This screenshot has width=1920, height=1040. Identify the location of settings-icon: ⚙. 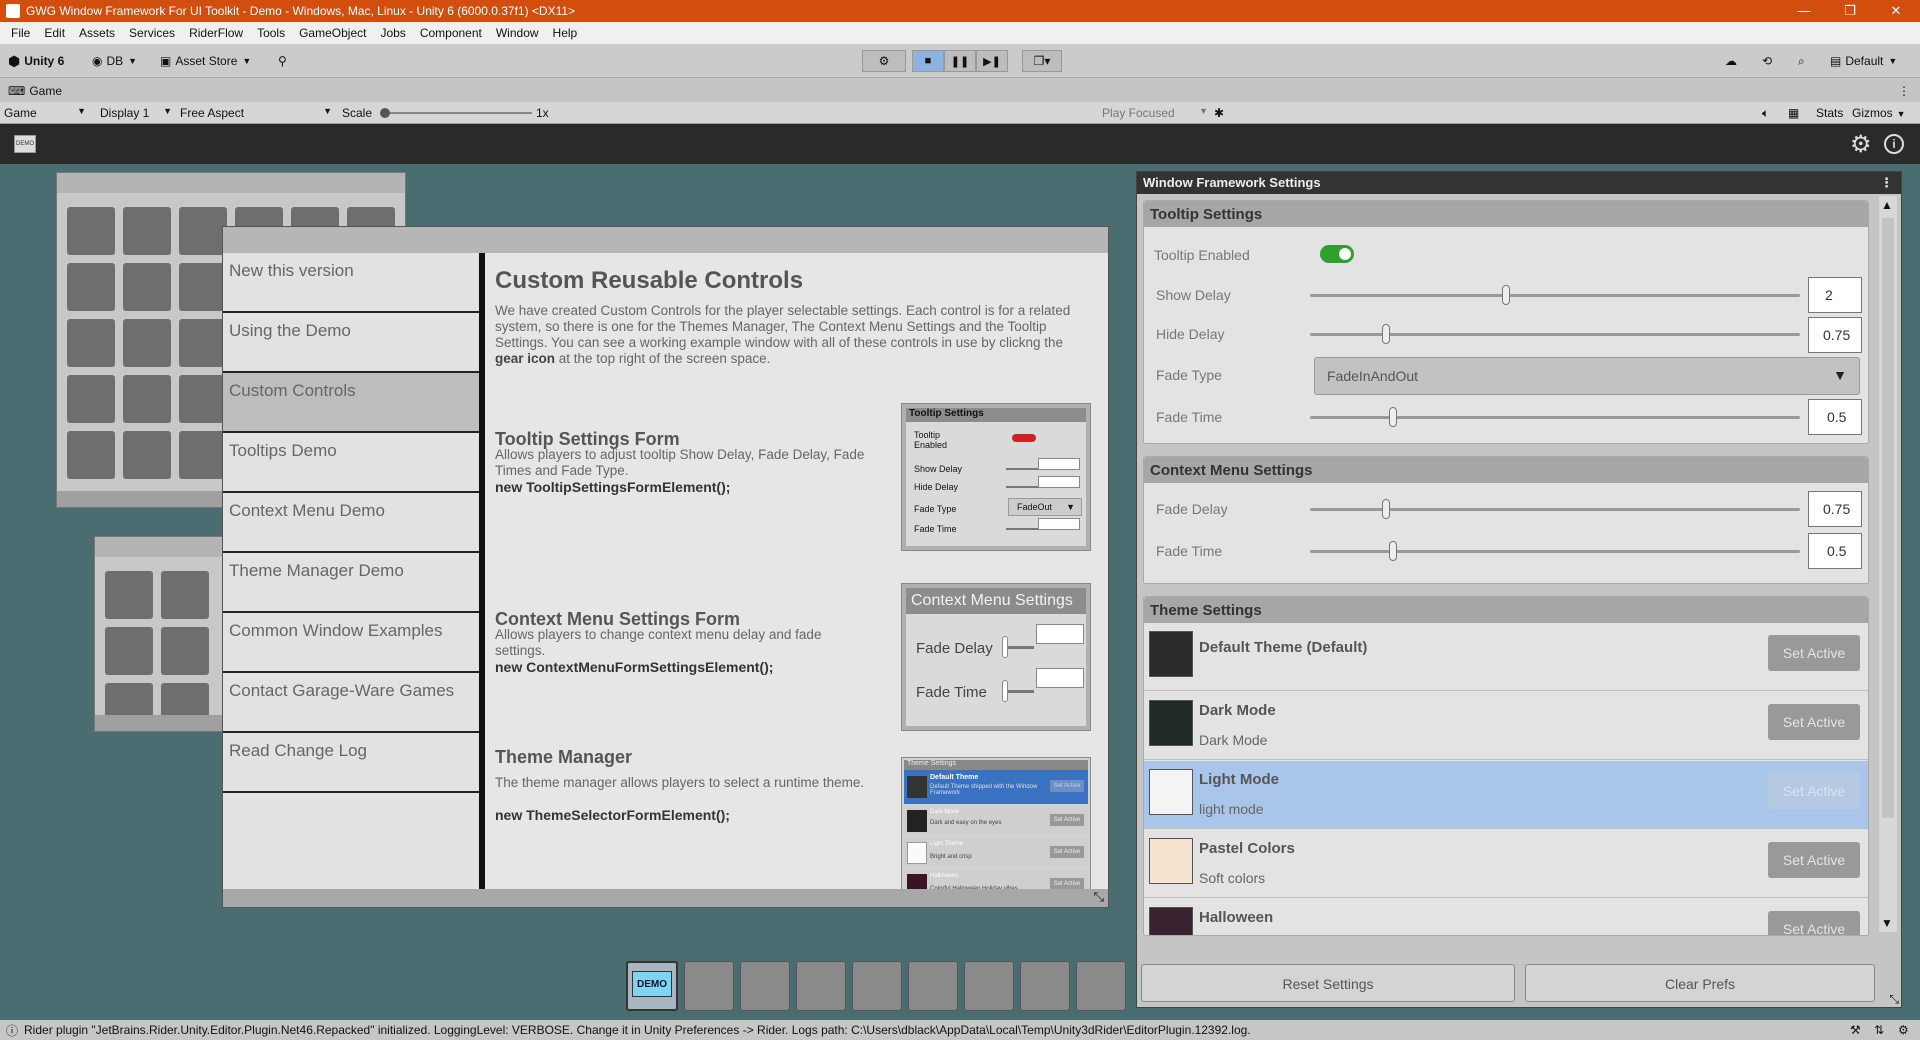
(1903, 1030).